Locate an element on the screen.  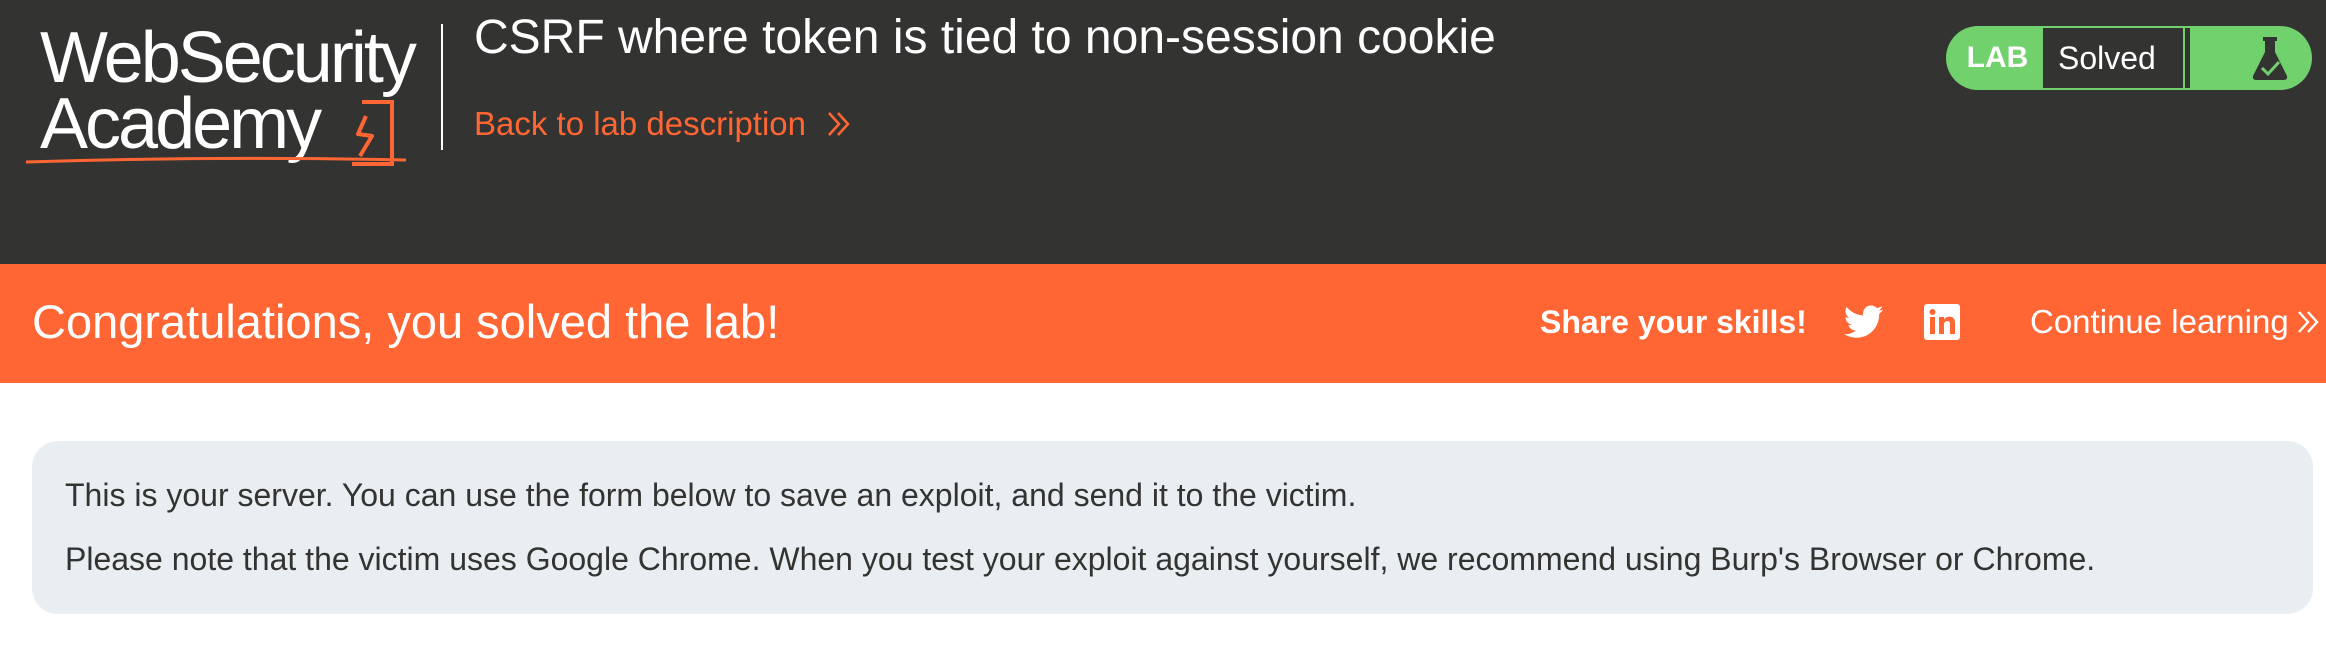
status-state-text: Solved is located at coordinates (2113, 58).